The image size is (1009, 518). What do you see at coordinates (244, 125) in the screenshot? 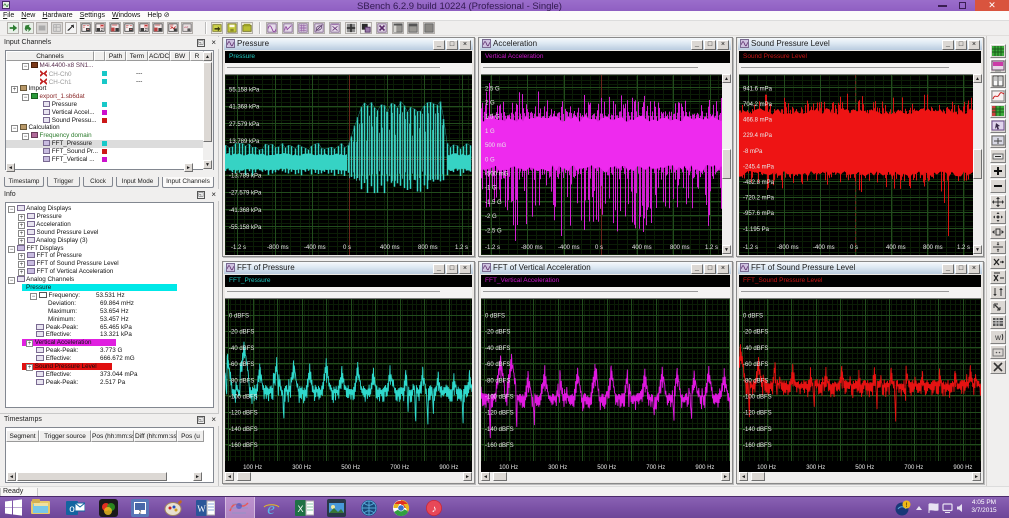
I see `svg-text: 27.579 kPa` at bounding box center [244, 125].